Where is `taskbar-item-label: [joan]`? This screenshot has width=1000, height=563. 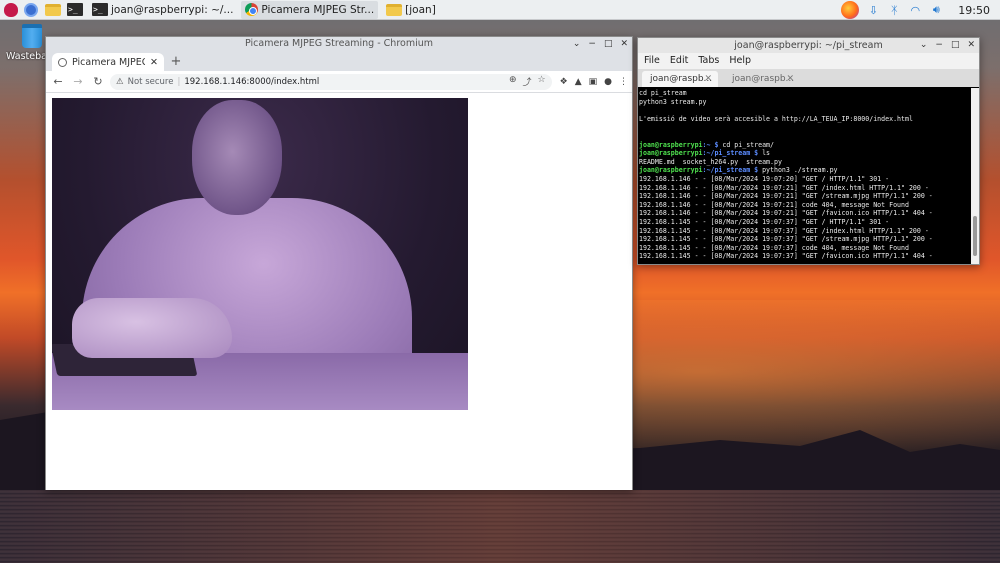 taskbar-item-label: [joan] is located at coordinates (420, 9).